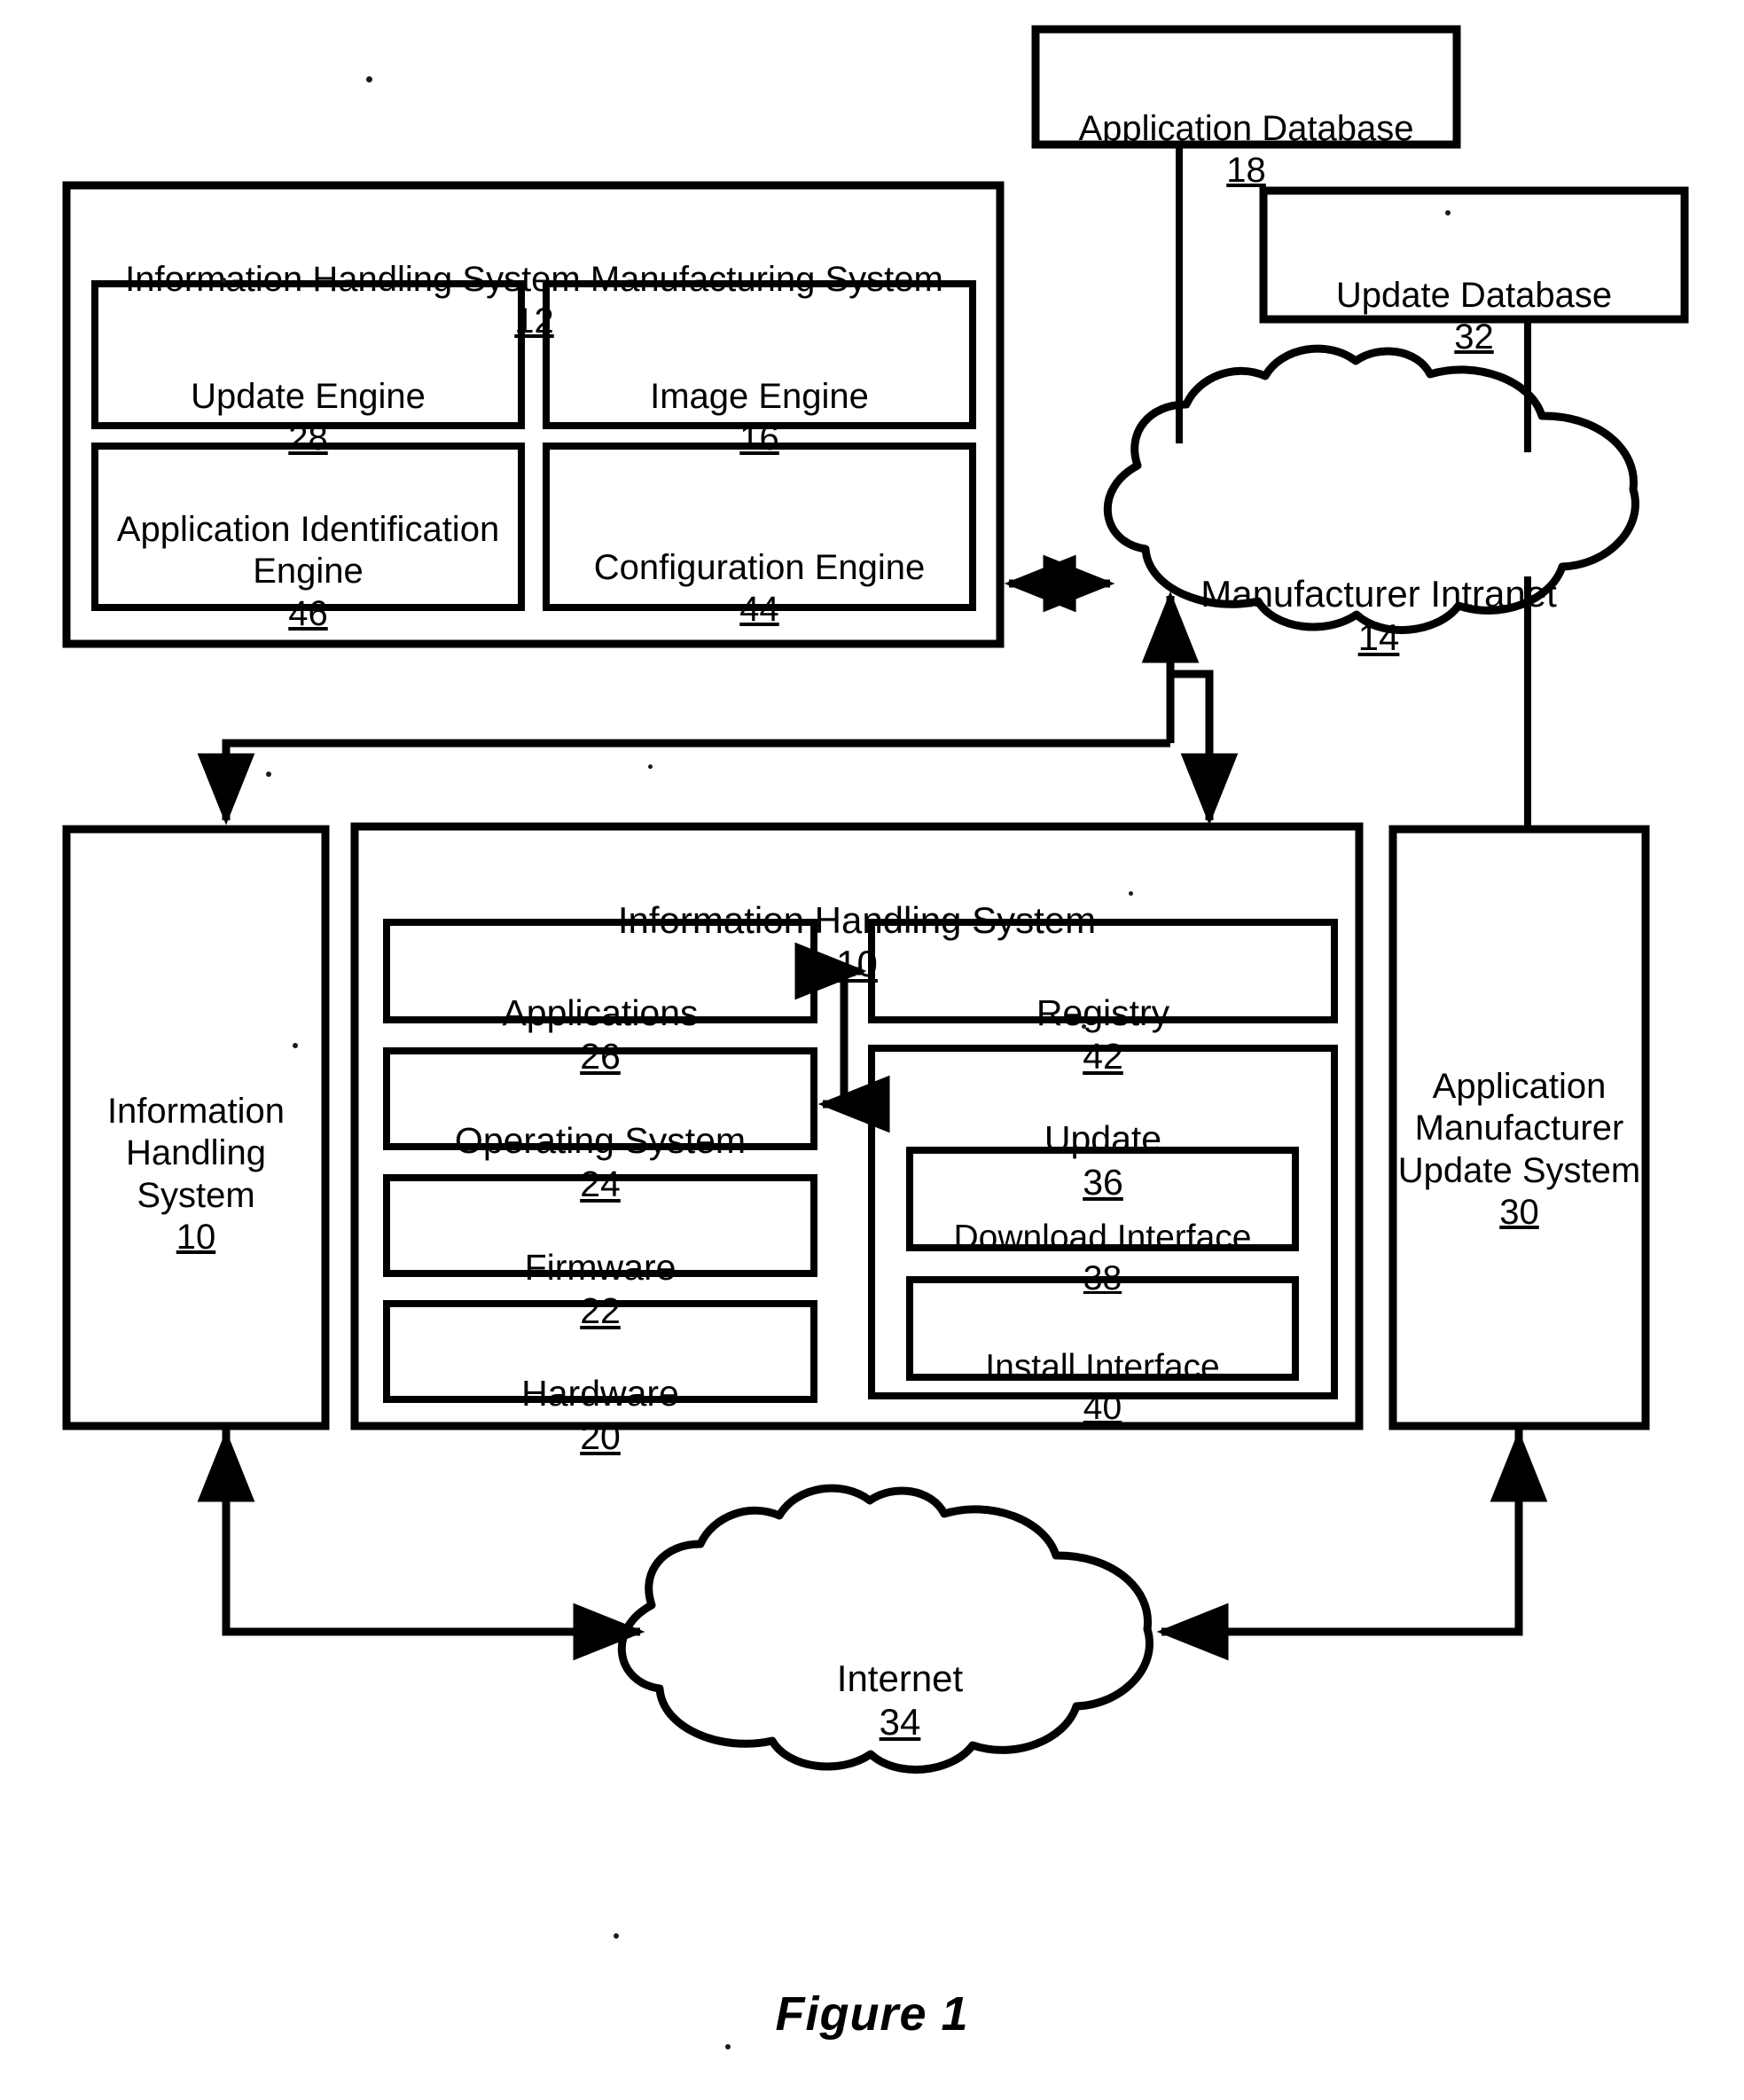 Image resolution: width=1744 pixels, height=2100 pixels. What do you see at coordinates (1204, 748) in the screenshot?
I see `arrow-intranet-to-information-handling-system-main` at bounding box center [1204, 748].